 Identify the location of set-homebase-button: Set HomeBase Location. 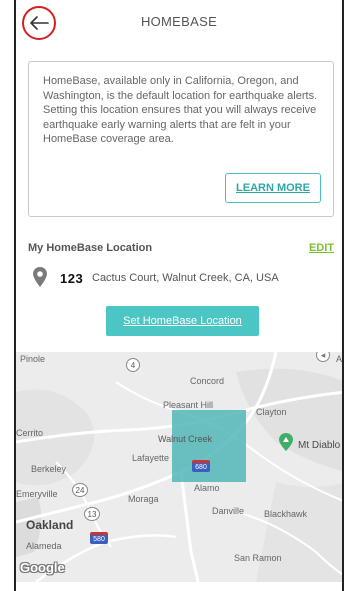
(182, 321).